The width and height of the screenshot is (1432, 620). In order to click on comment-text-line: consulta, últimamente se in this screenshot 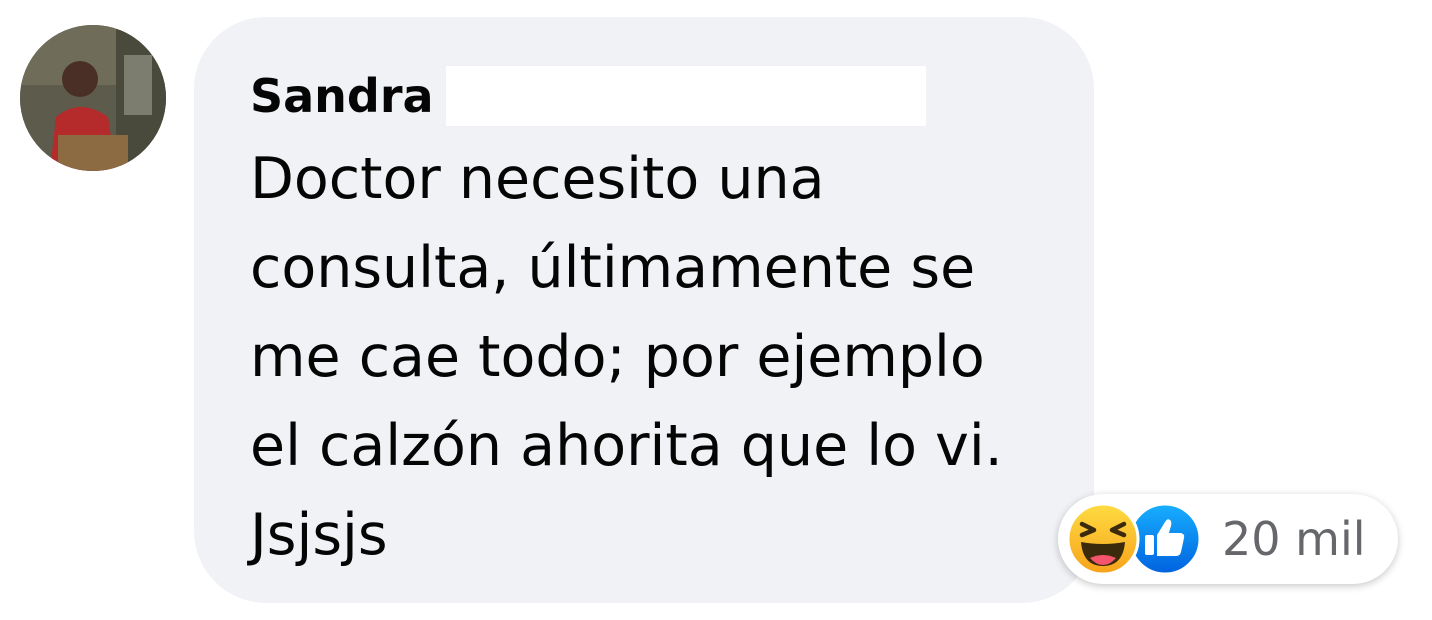, I will do `click(613, 268)`.